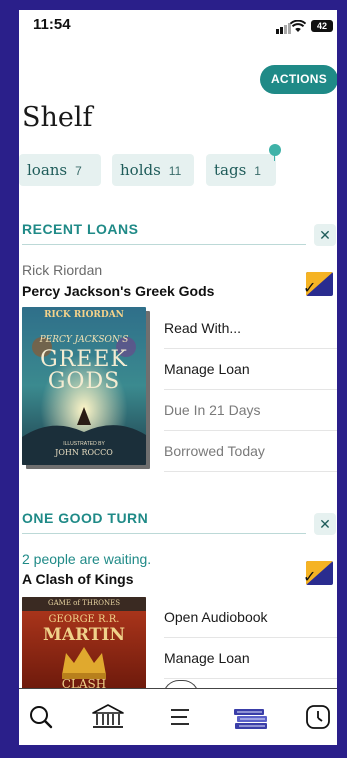 The width and height of the screenshot is (347, 758). I want to click on chip-tags: tags 1, so click(241, 170).